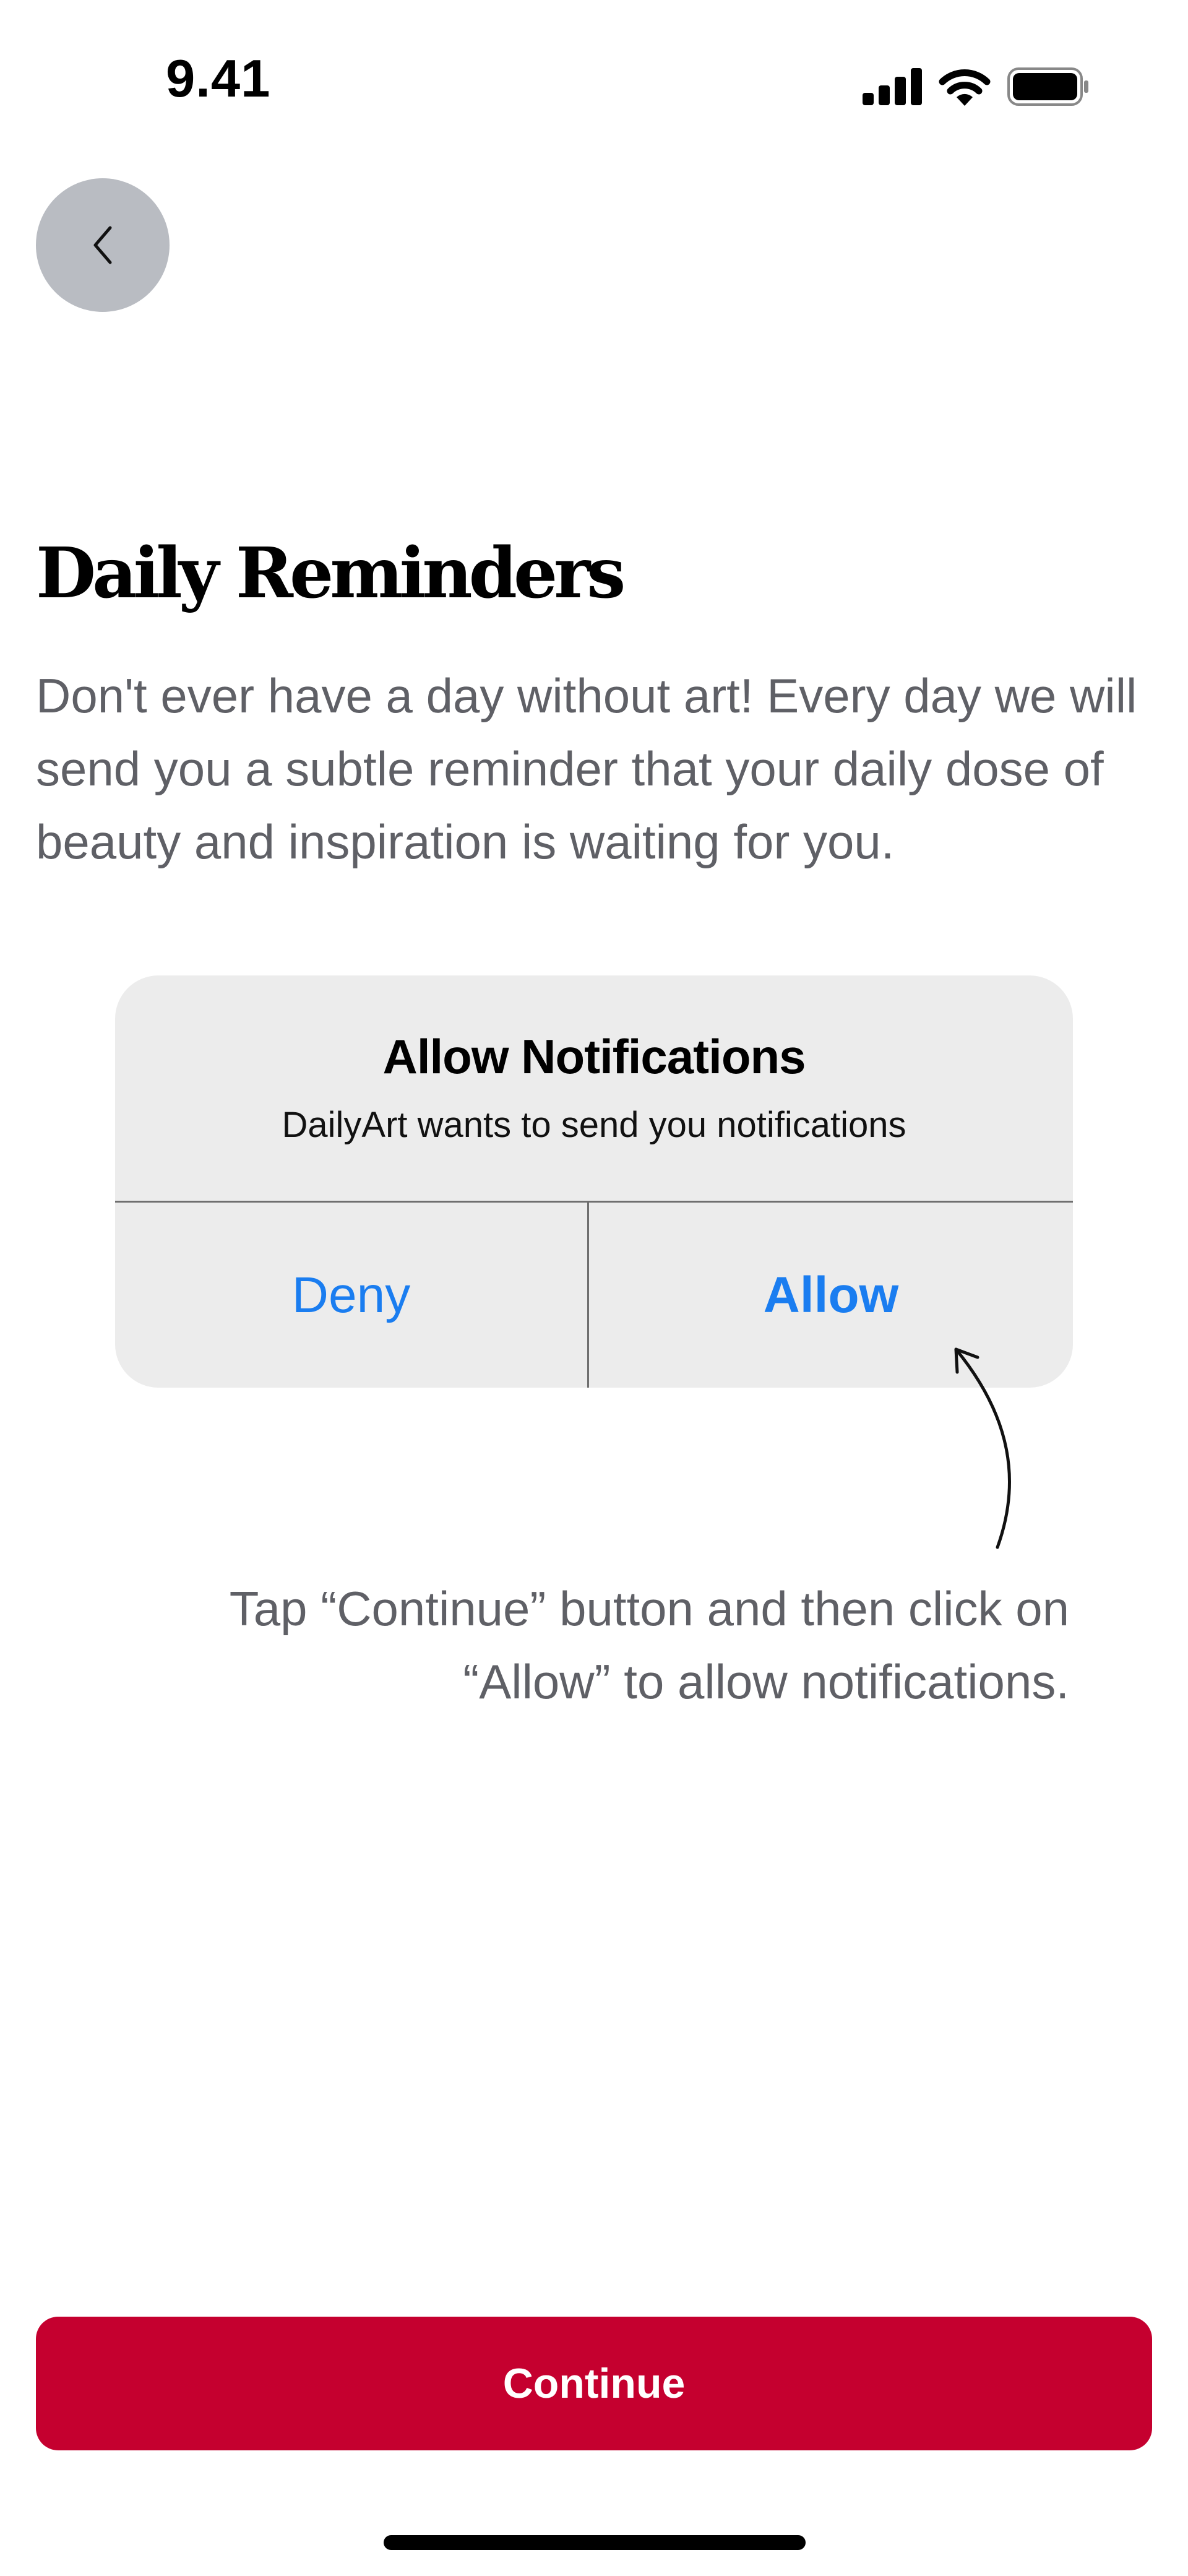 The width and height of the screenshot is (1188, 2576). Describe the element at coordinates (1047, 86) in the screenshot. I see `battery-icon` at that location.